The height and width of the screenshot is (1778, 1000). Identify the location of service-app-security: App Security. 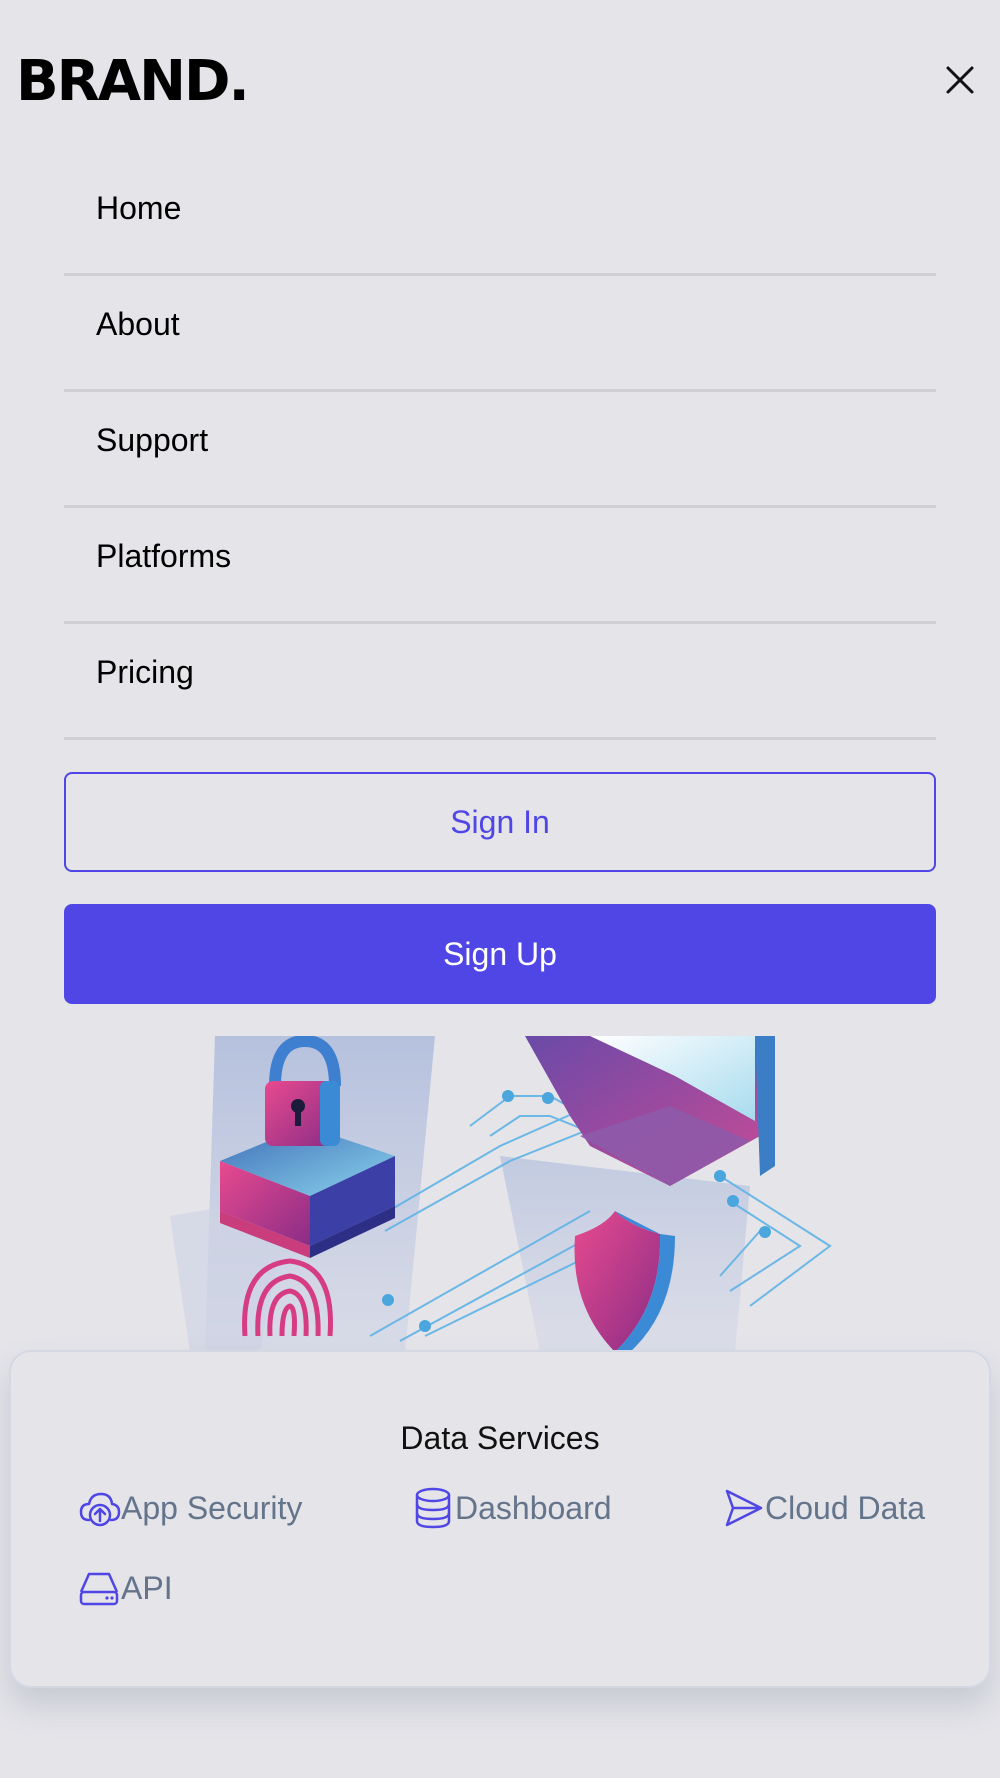
(189, 1508).